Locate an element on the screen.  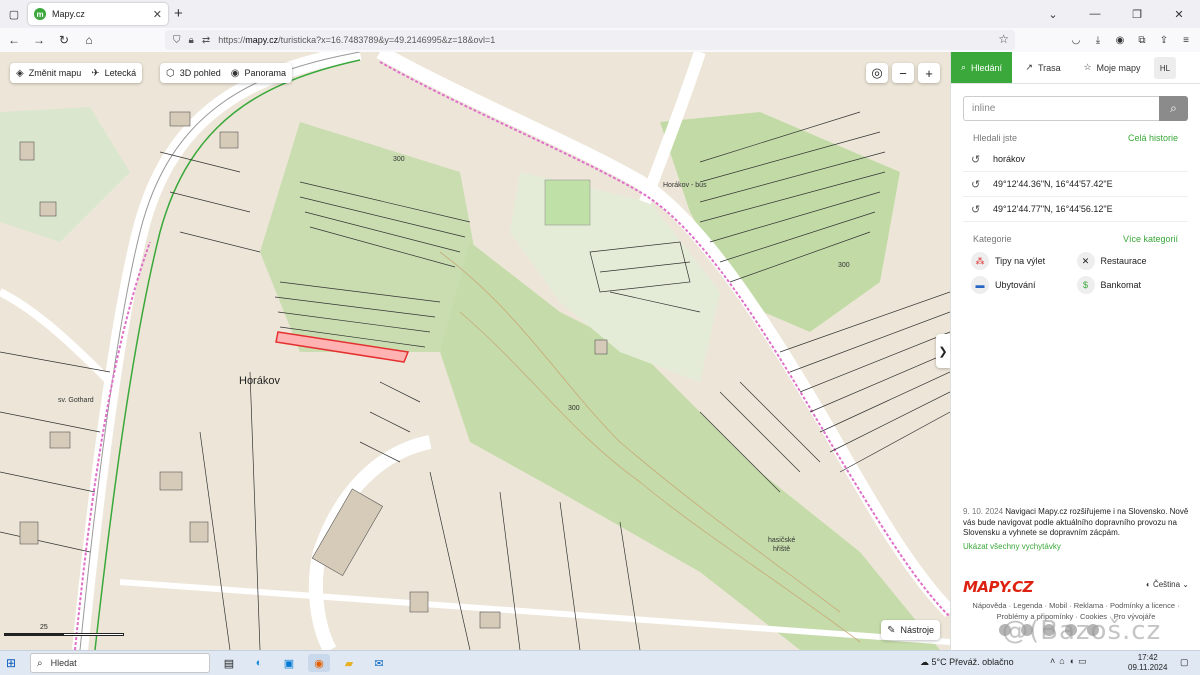
browser-tab: m Mapy.cz ✕ is located at coordinates (98, 14).